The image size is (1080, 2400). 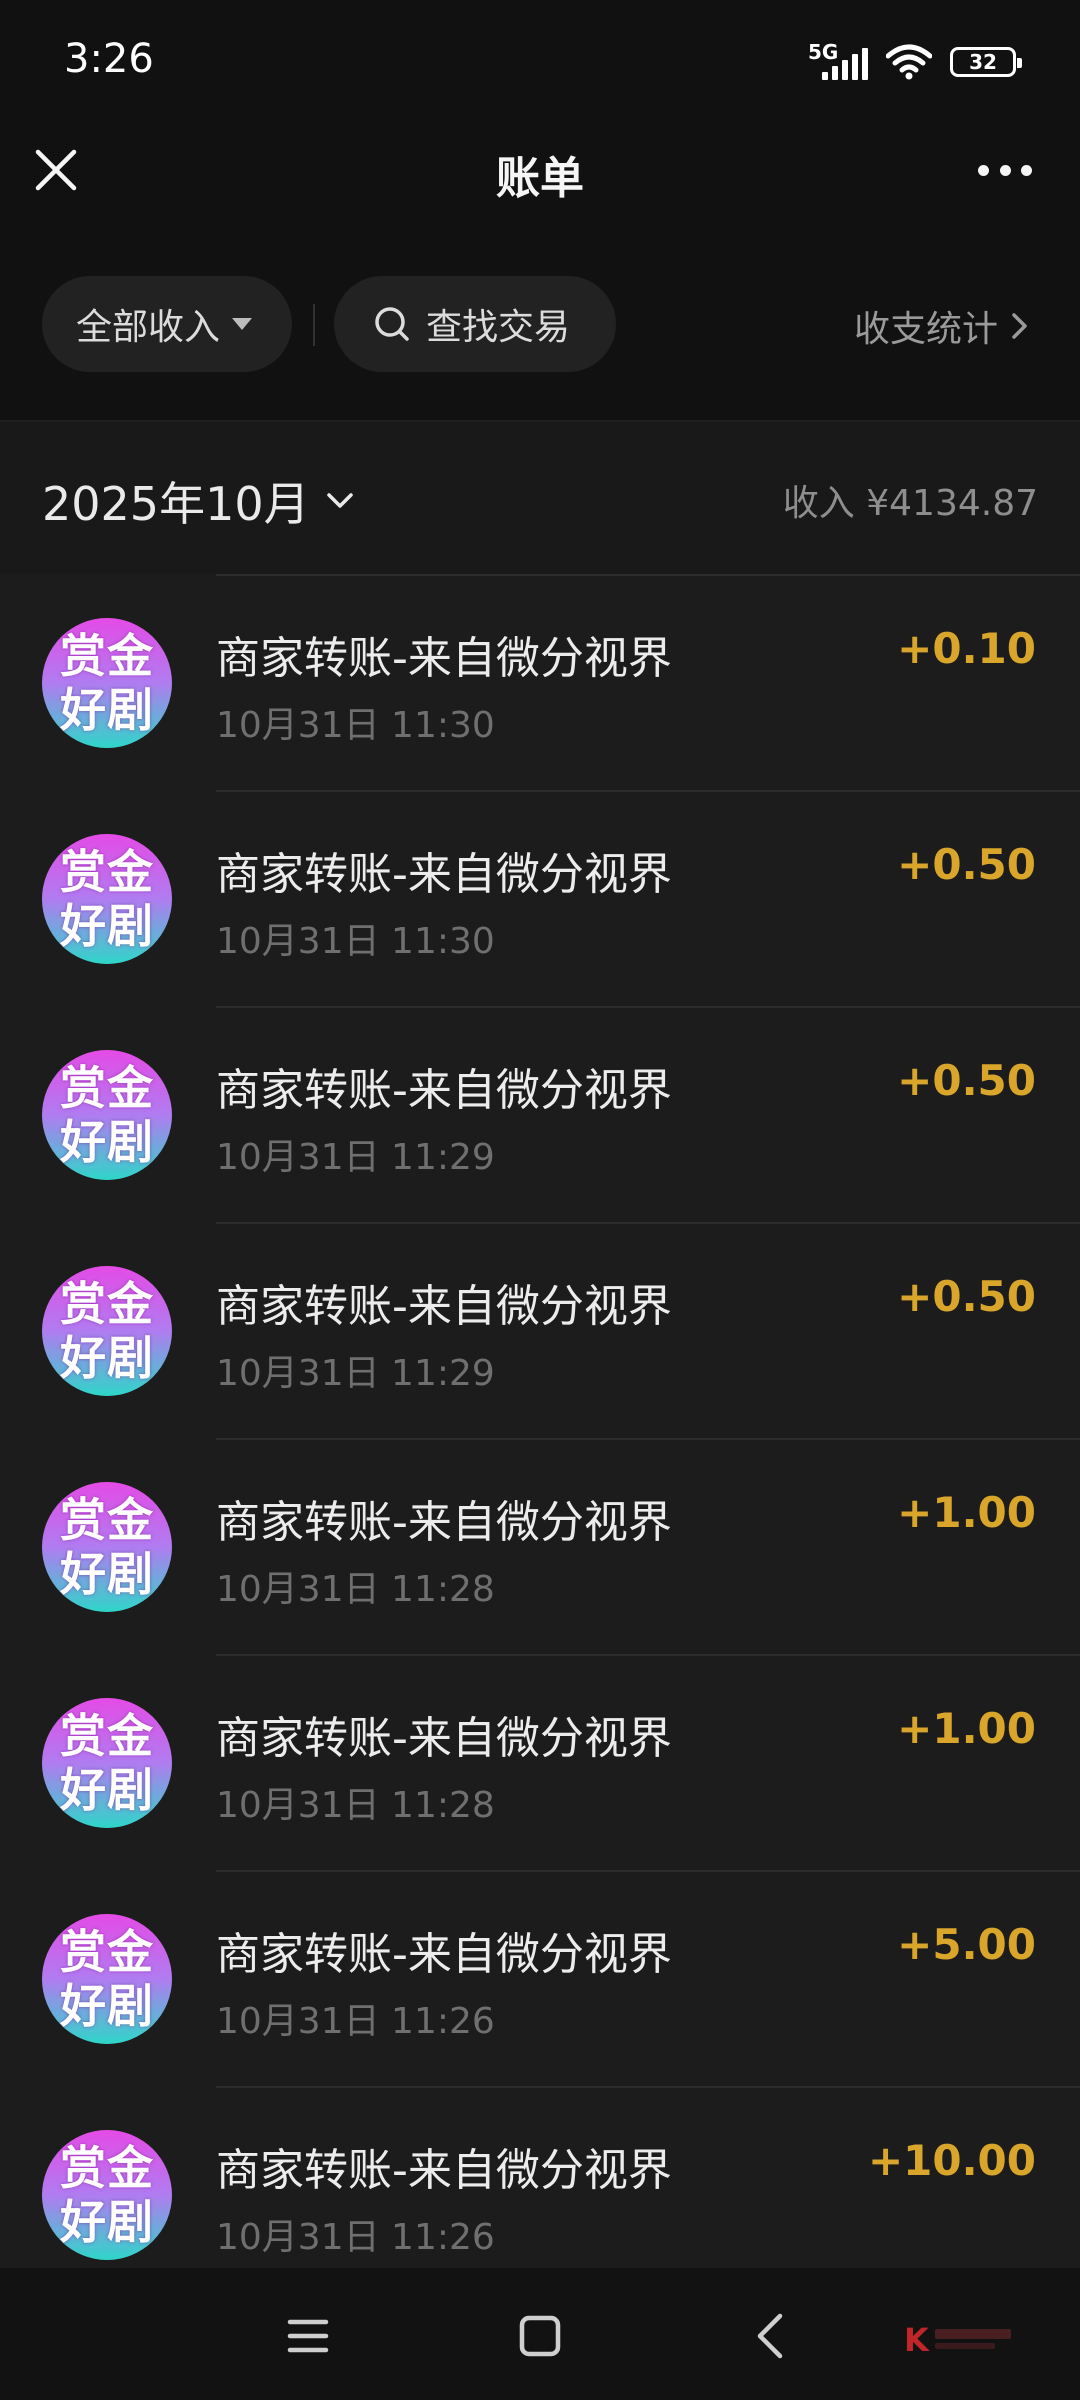 What do you see at coordinates (910, 503) in the screenshot?
I see `month-income: 收入 ¥4134.87` at bounding box center [910, 503].